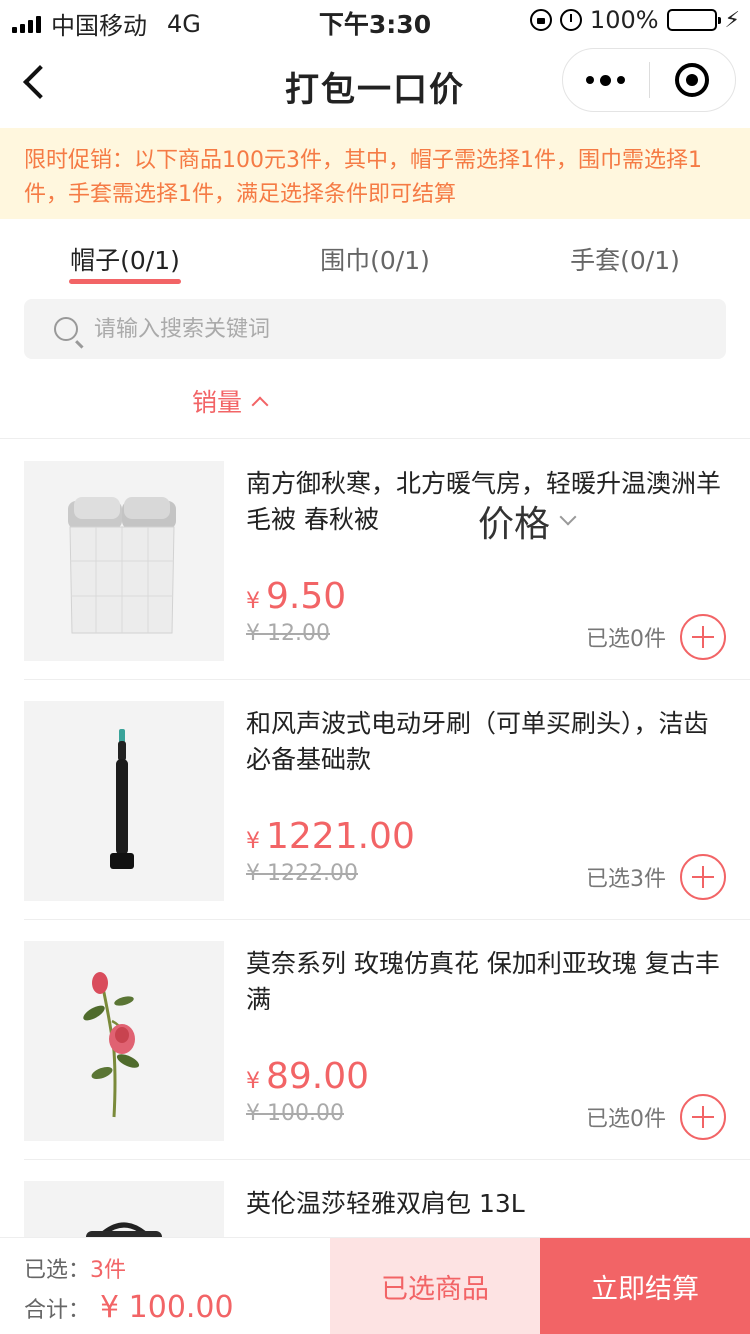 The image size is (750, 1334). What do you see at coordinates (570, 20) in the screenshot?
I see `alarm-icon` at bounding box center [570, 20].